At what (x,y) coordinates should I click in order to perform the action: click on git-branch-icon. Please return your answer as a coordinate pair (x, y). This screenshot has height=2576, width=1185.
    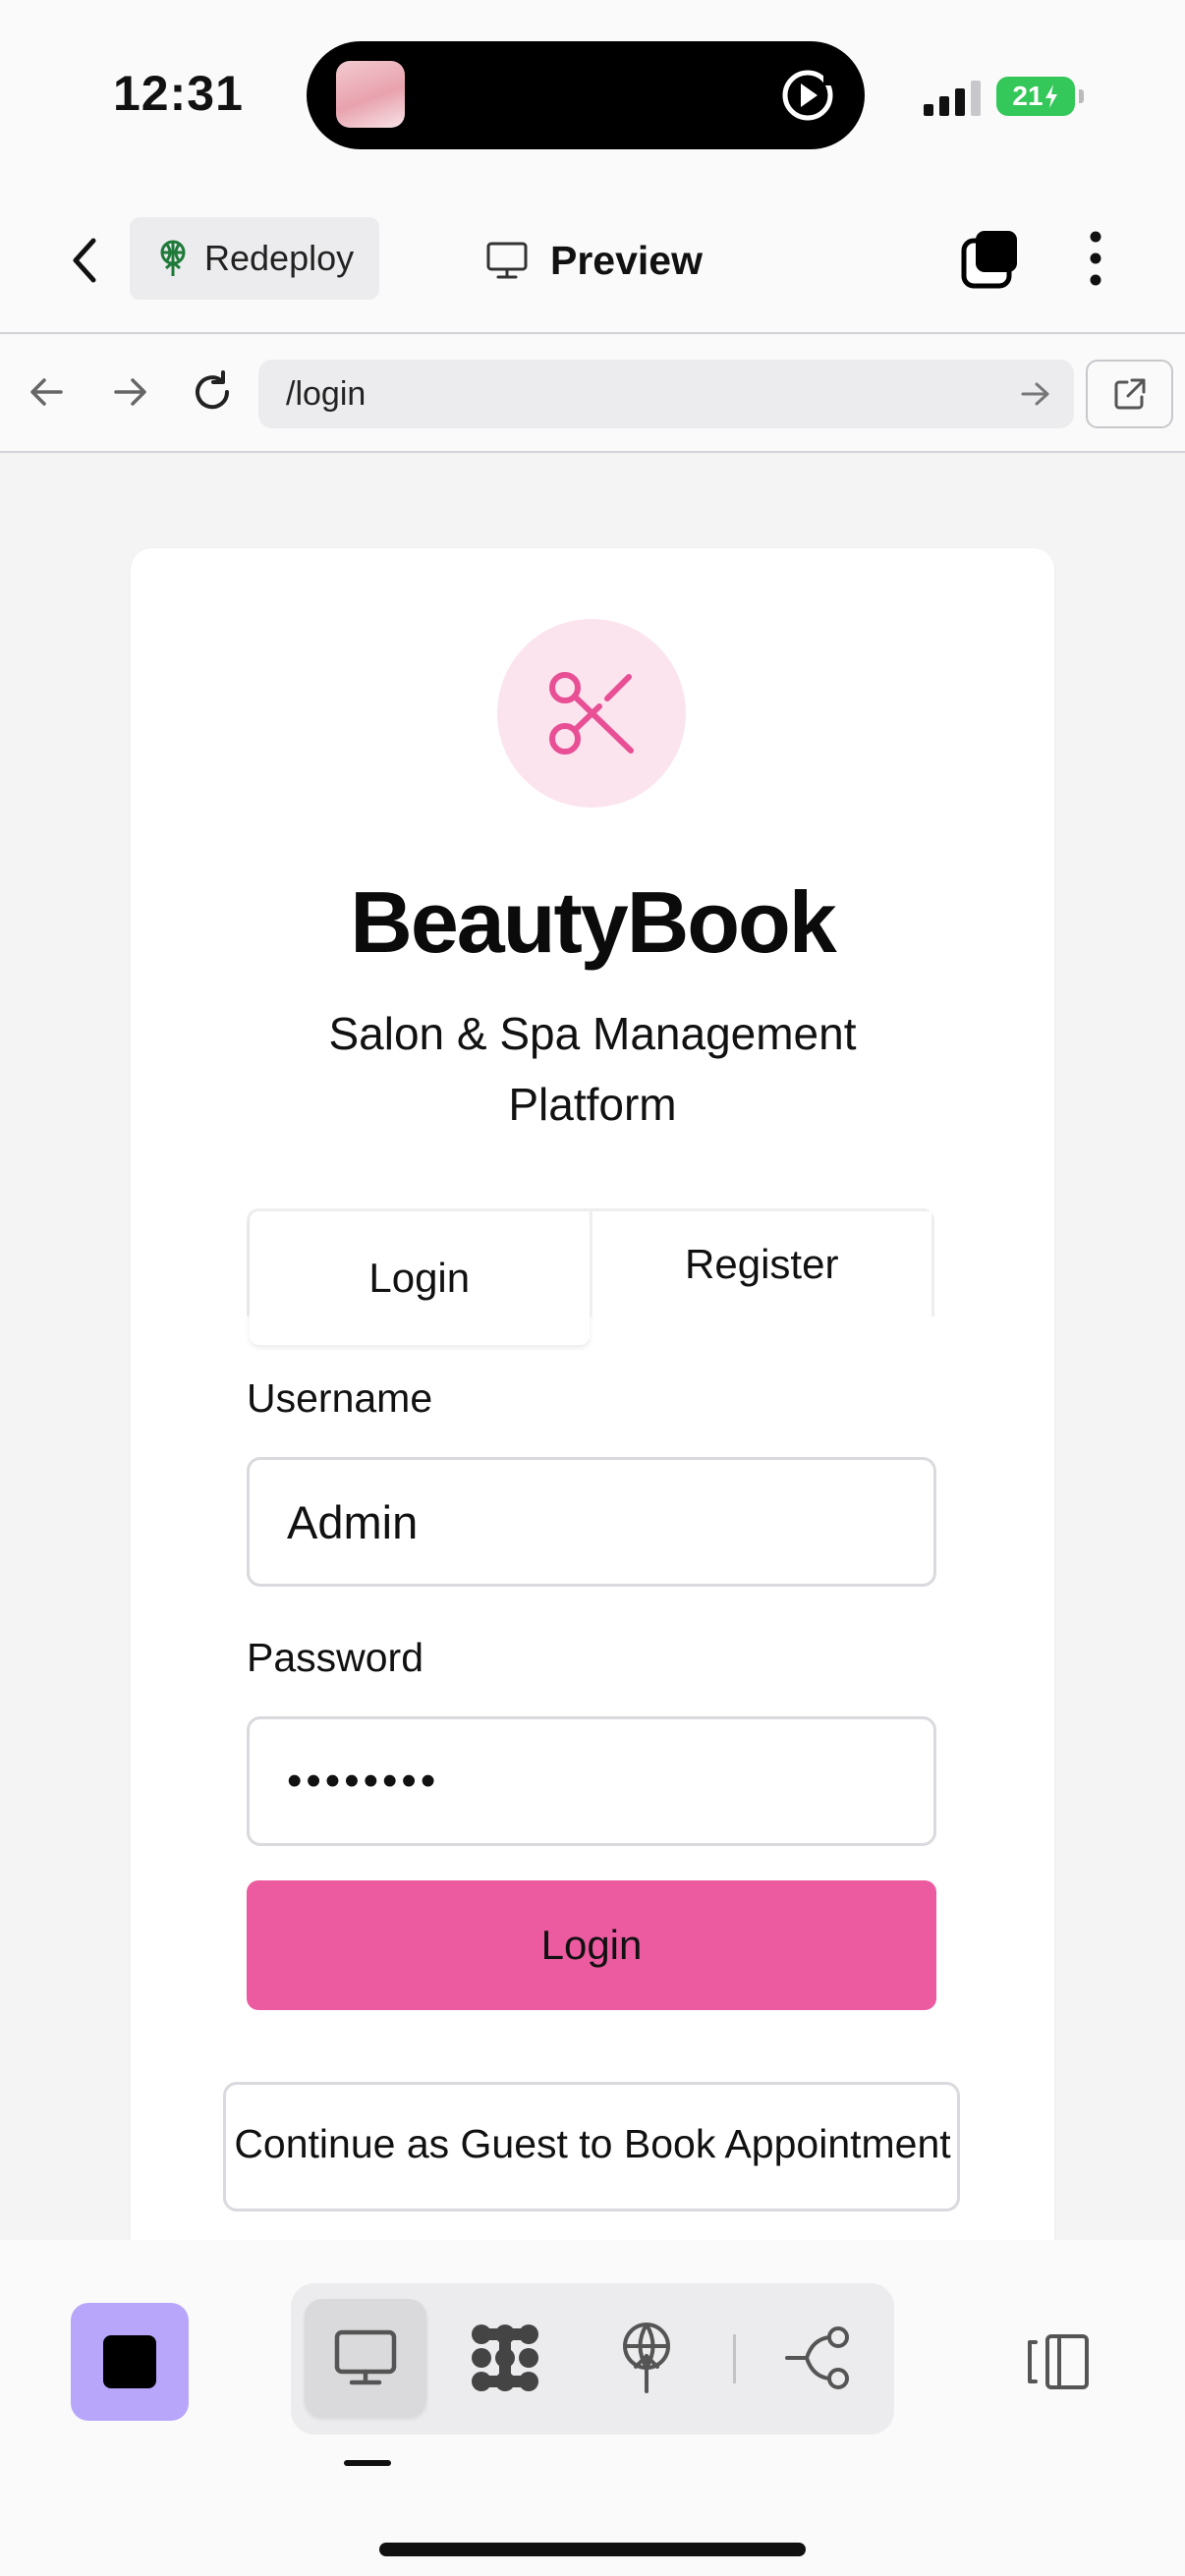
    Looking at the image, I should click on (817, 2357).